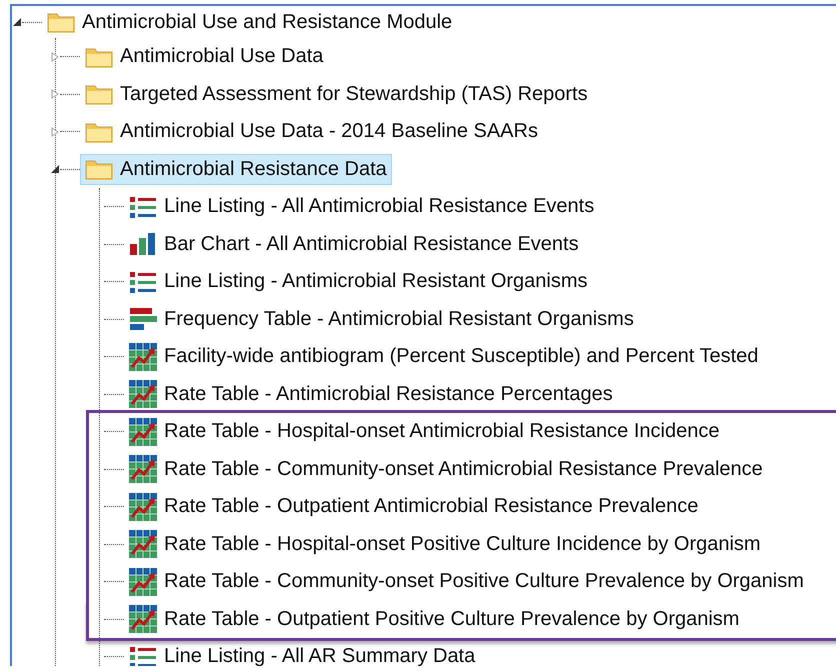 The height and width of the screenshot is (669, 836). Describe the element at coordinates (358, 282) in the screenshot. I see `tree-item: Line Listing - Antimicrobial Resistant Organisms` at that location.